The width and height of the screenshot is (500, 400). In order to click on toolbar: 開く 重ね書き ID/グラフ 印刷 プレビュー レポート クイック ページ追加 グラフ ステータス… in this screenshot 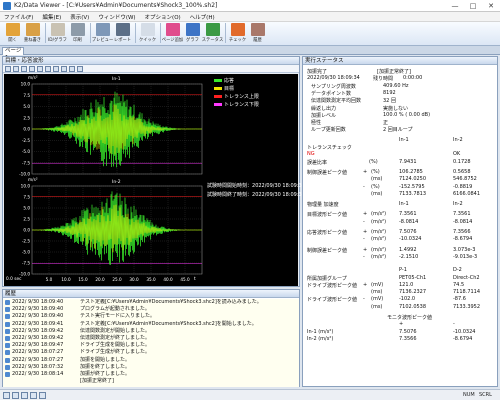, I will do `click(250, 34)`.